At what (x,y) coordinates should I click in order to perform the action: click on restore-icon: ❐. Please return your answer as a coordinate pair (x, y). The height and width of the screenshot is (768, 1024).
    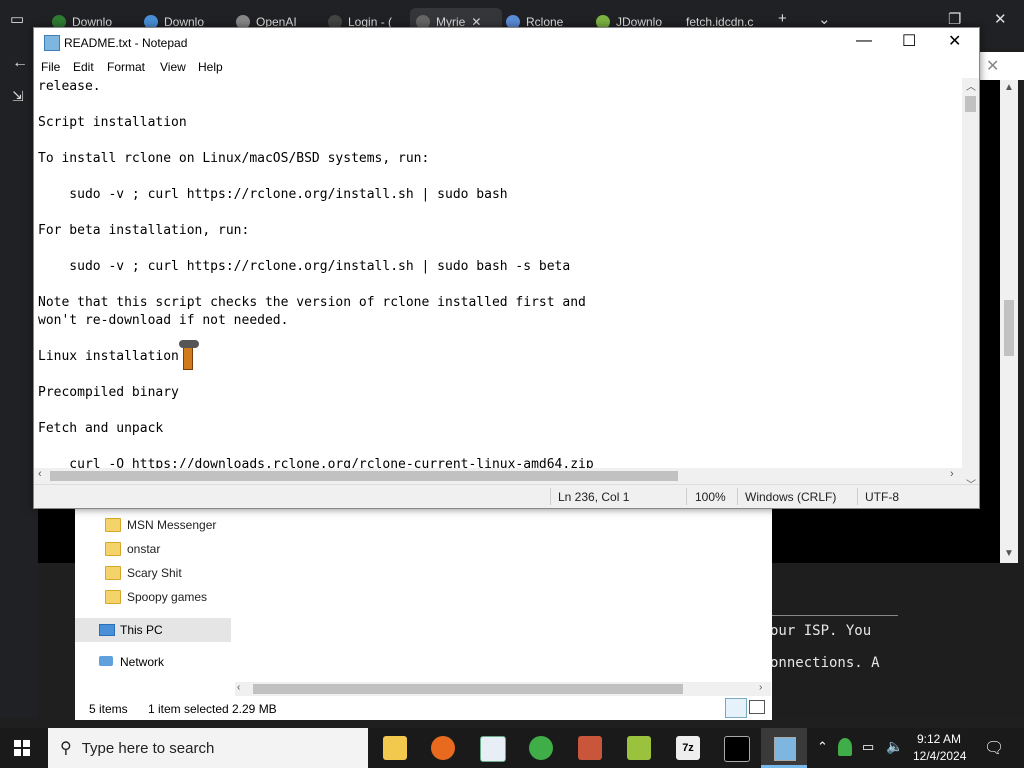
    Looking at the image, I should click on (954, 19).